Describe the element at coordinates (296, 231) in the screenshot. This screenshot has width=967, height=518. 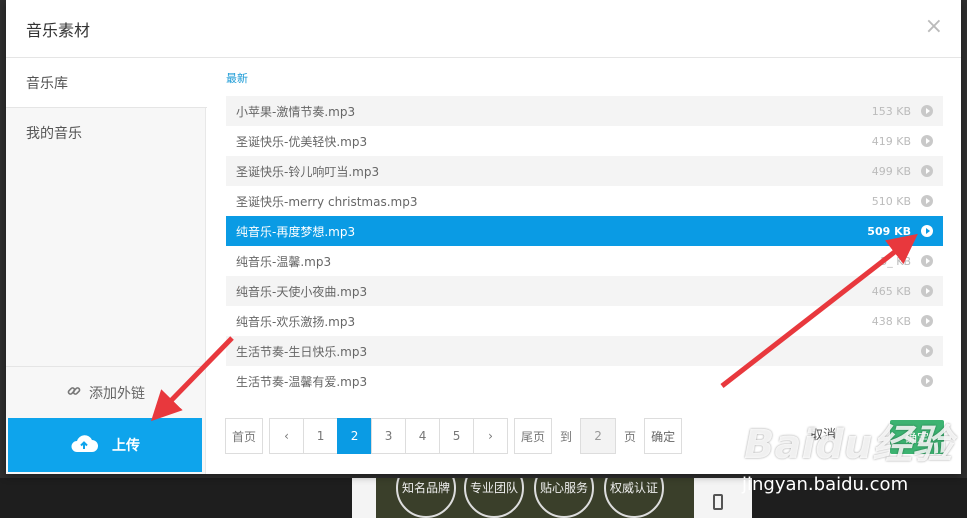
I see `track-name: 纯音乐-再度梦想.mp3` at that location.